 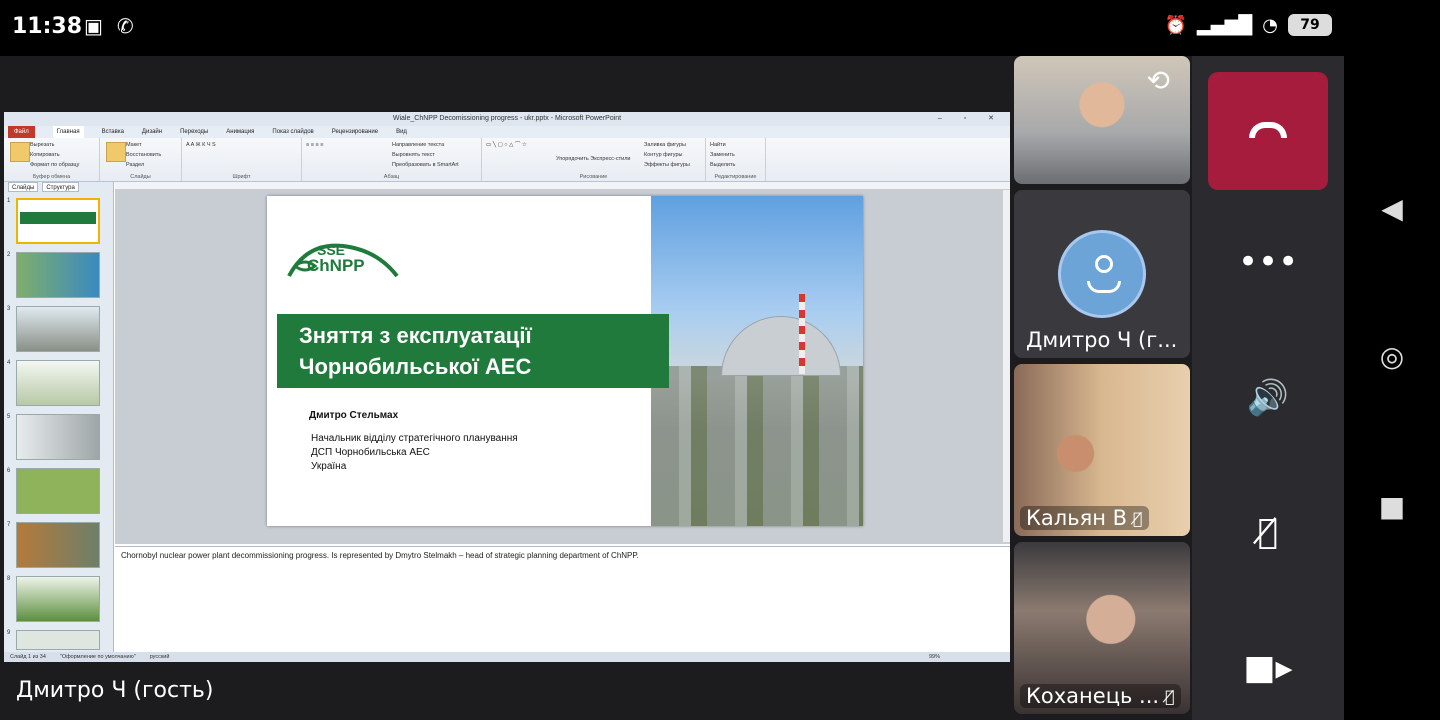 I want to click on hang-up-icon, so click(x=1268, y=130).